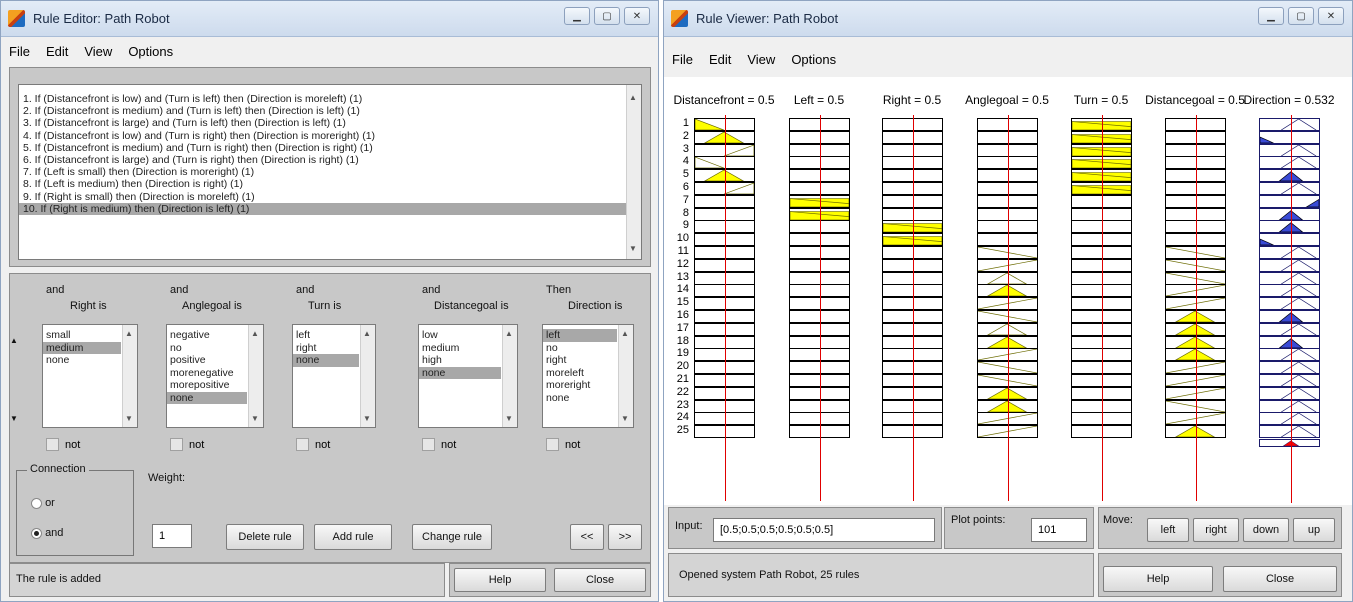 This screenshot has height=602, width=1353. Describe the element at coordinates (813, 59) in the screenshot. I see `menu-options: Options` at that location.